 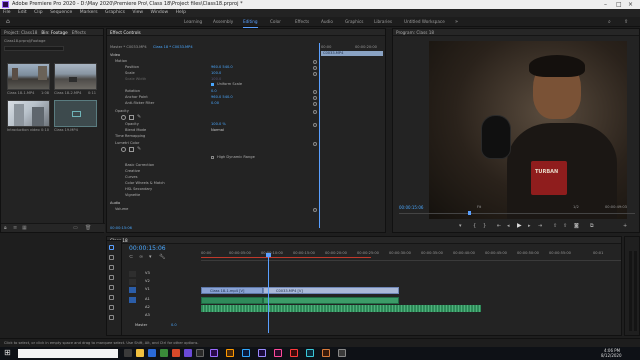 I want to click on mail-icon, so click(x=152, y=353).